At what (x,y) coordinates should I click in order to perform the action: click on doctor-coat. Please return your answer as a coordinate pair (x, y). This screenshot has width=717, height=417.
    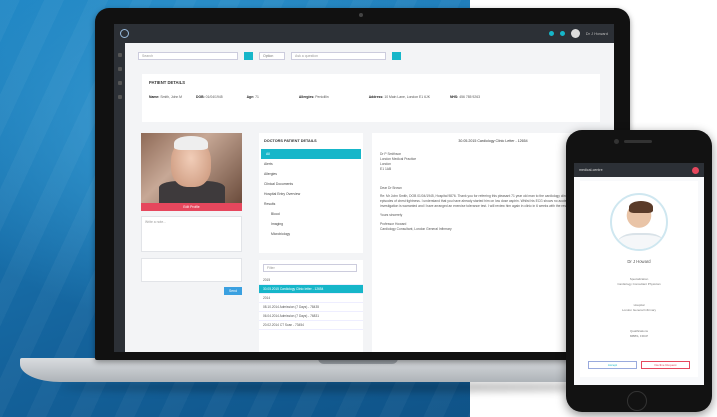
    Looking at the image, I should click on (641, 241).